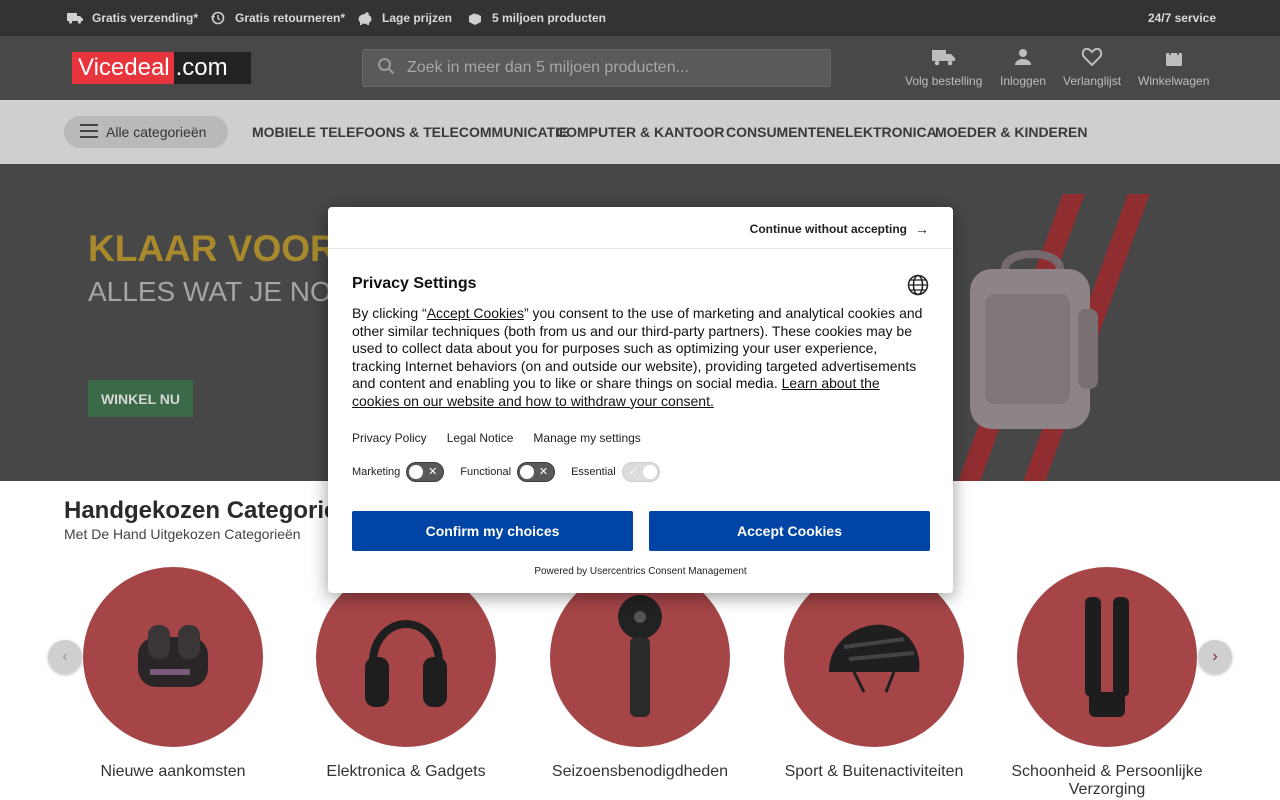 This screenshot has height=800, width=1280. What do you see at coordinates (475, 18) in the screenshot?
I see `box-icon` at bounding box center [475, 18].